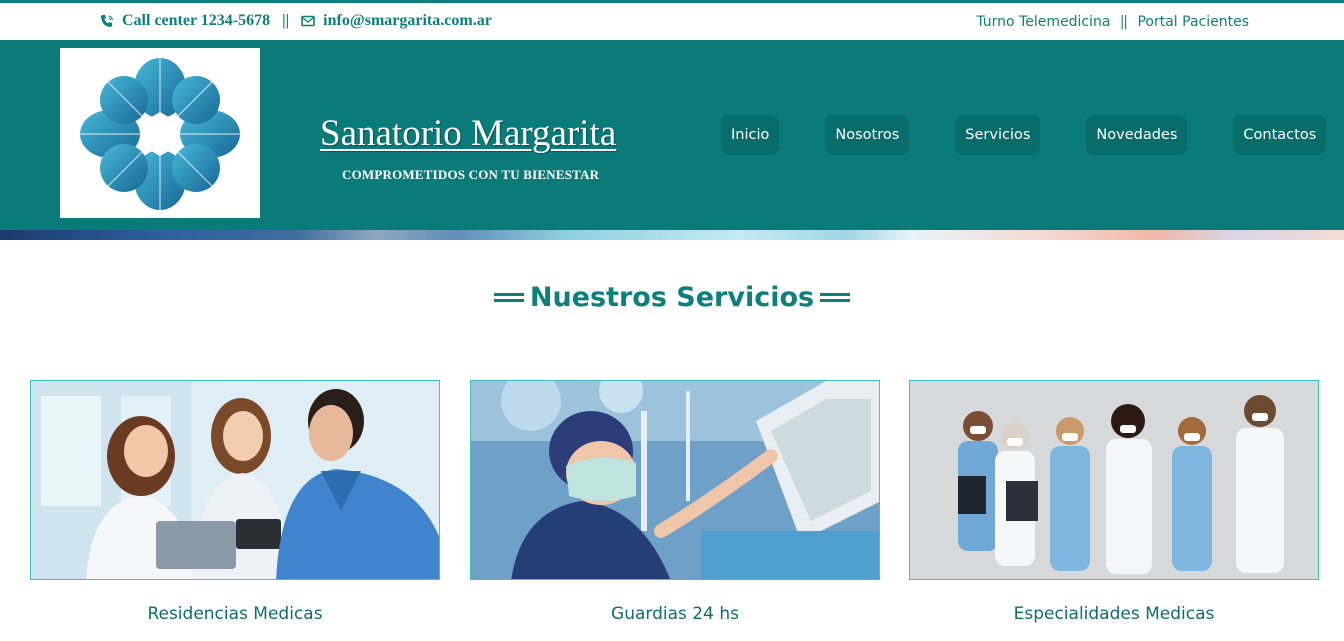 This screenshot has height=641, width=1344. I want to click on site-tagline: COMPROMETIDOS CON TU BIENESTAR, so click(471, 174).